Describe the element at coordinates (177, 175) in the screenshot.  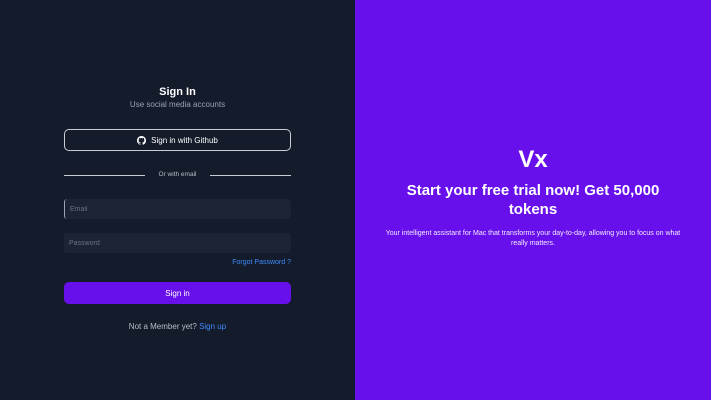
I see `or-divider: Or with email` at that location.